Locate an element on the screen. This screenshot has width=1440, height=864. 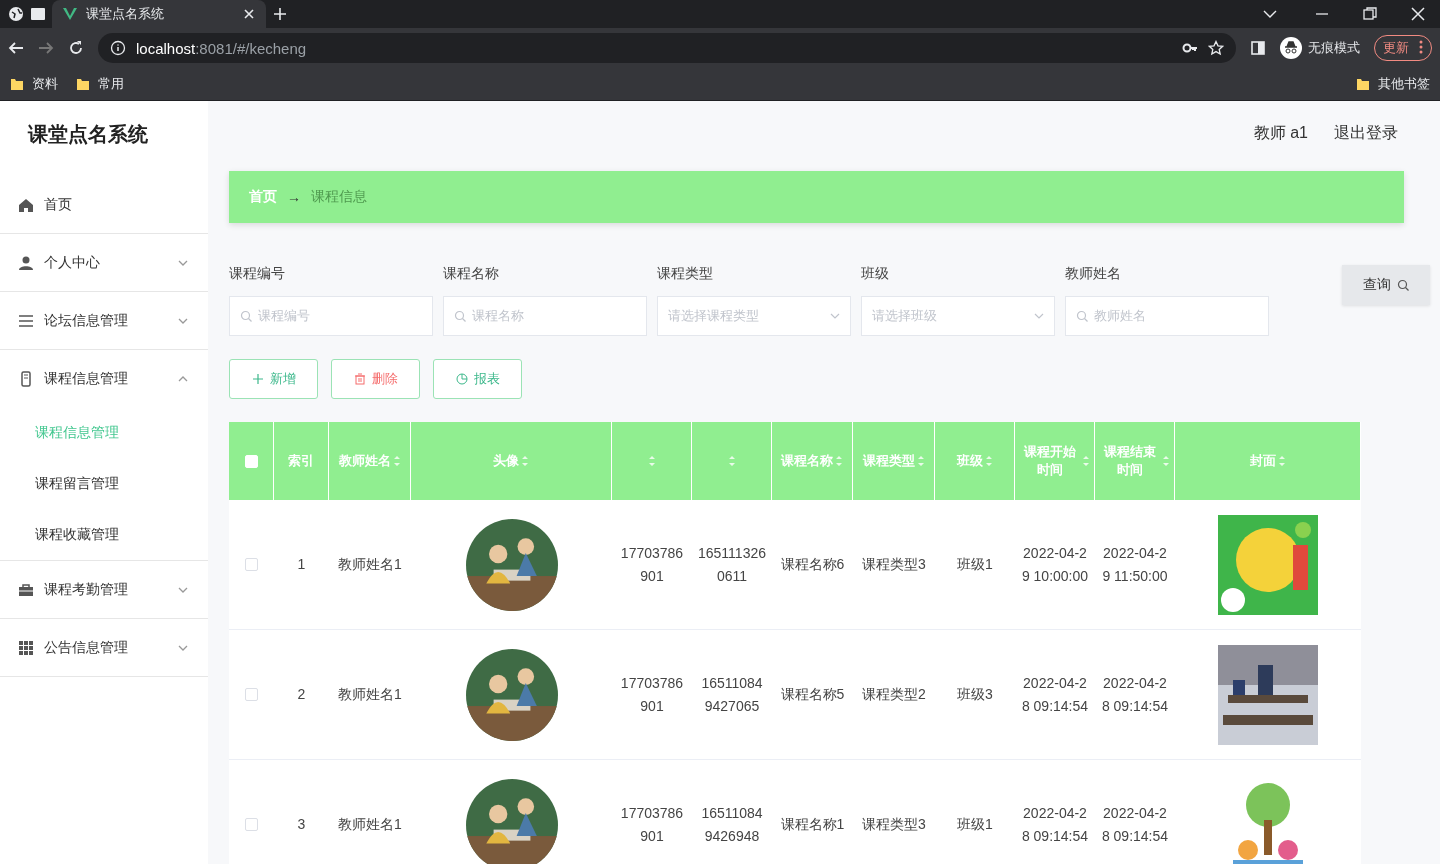
breadcrumb-item: 课程信息 is located at coordinates (339, 197).